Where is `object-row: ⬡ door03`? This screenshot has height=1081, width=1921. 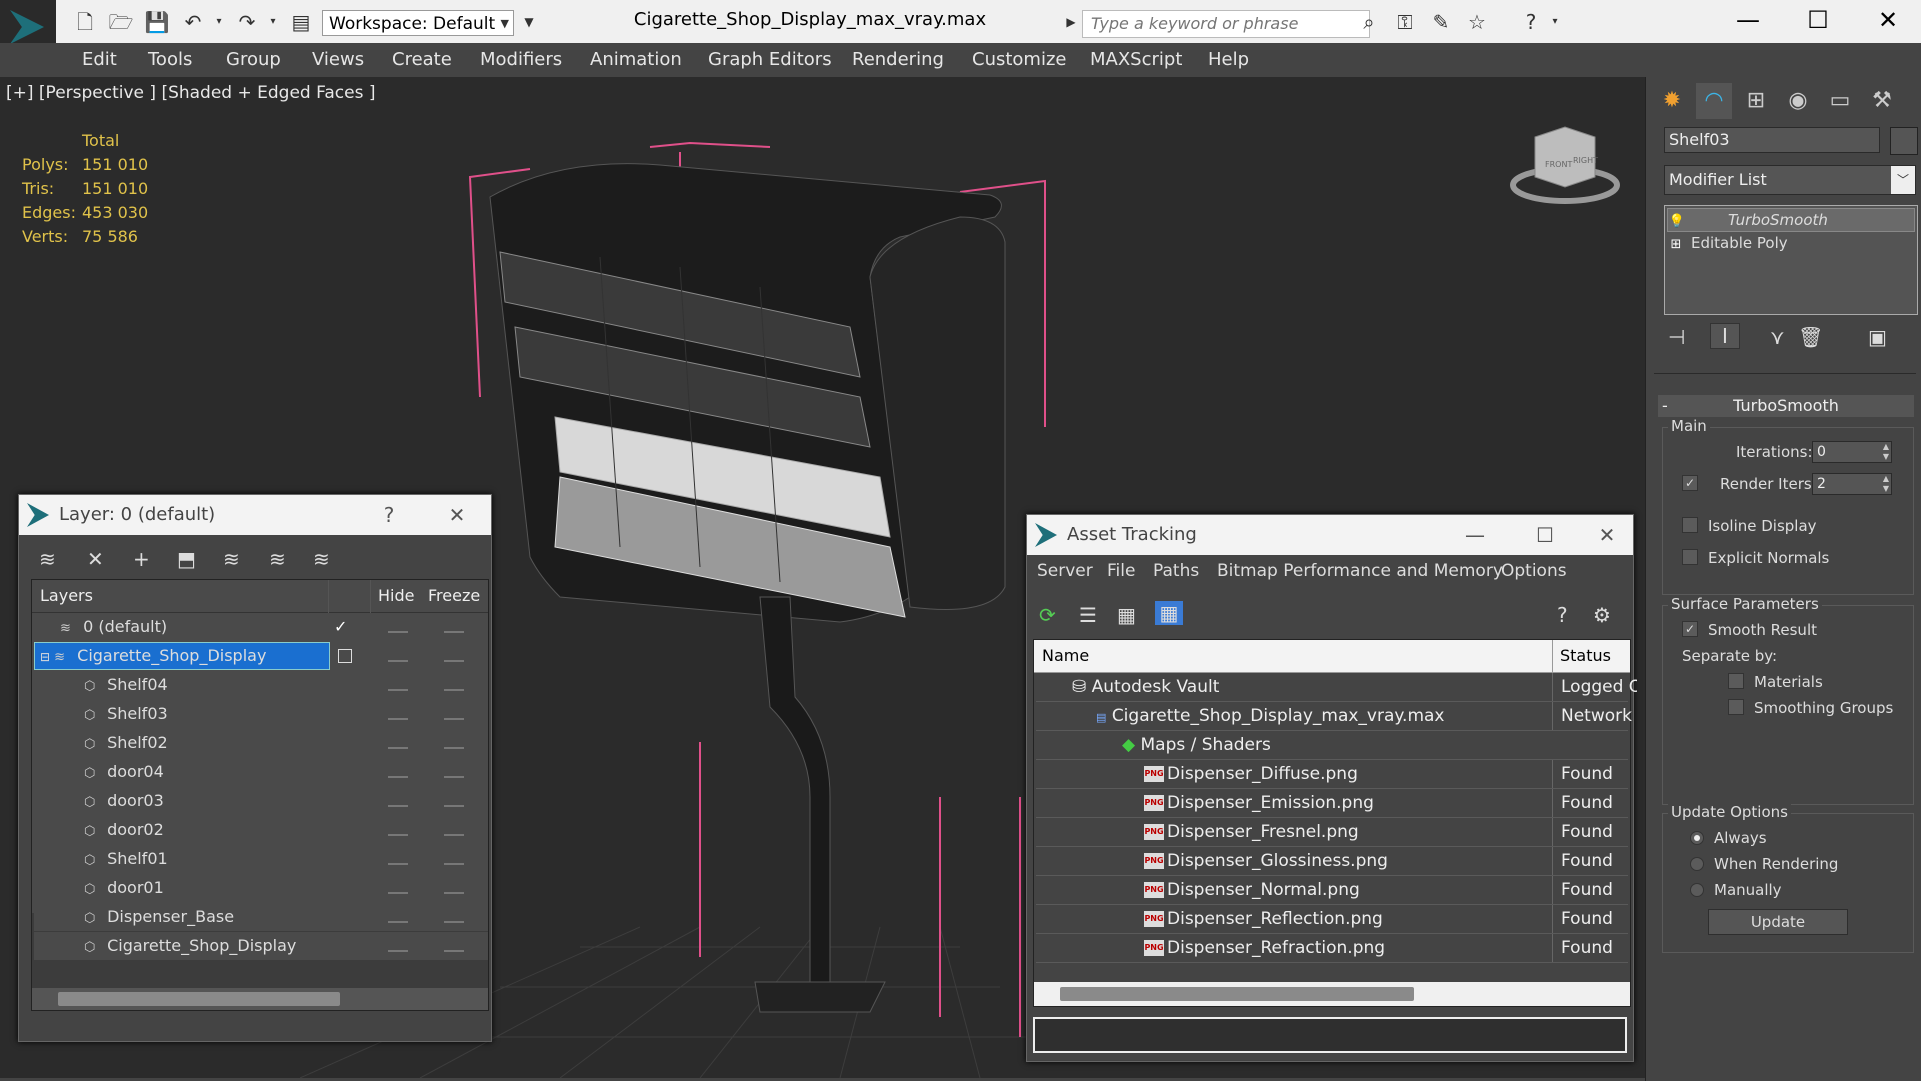
object-row: ⬡ door03 is located at coordinates (261, 801).